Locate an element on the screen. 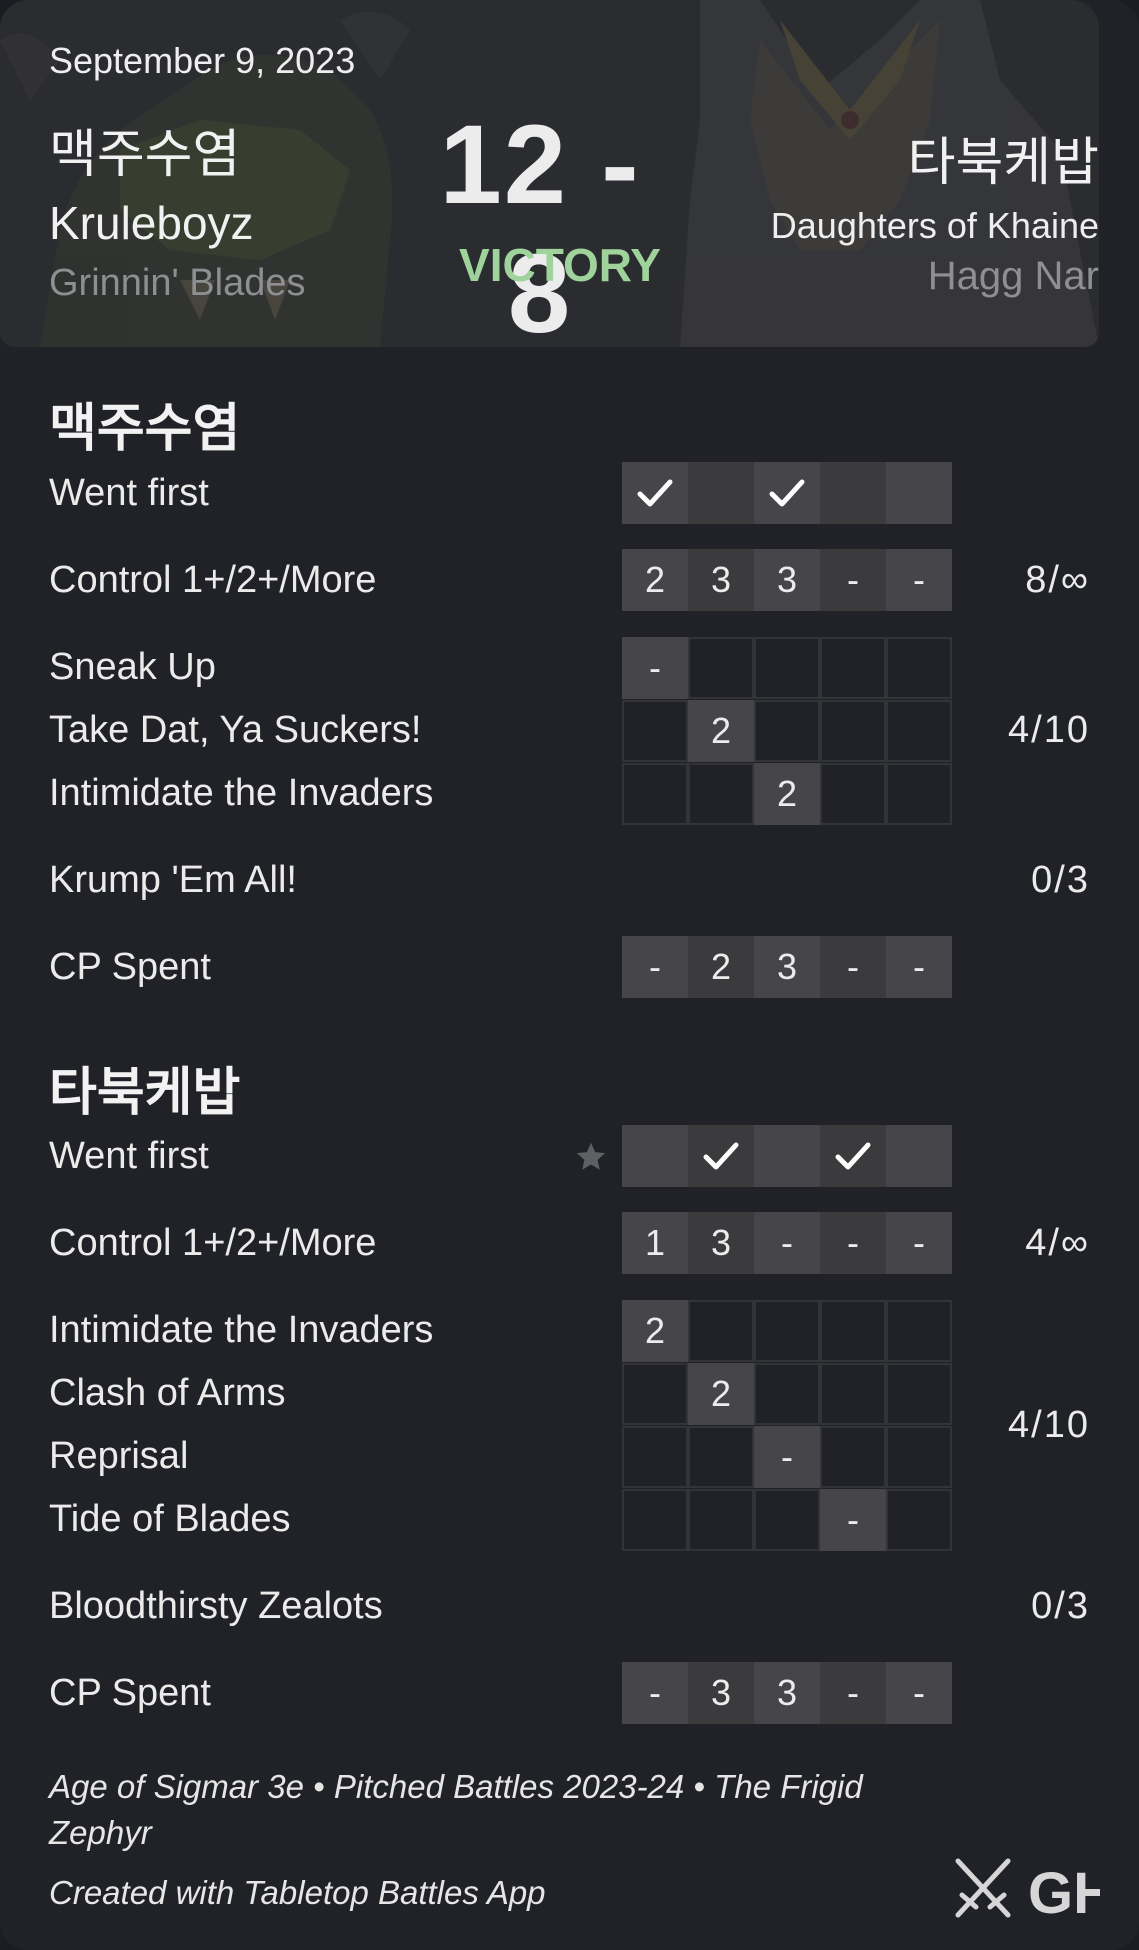 The width and height of the screenshot is (1139, 1950). round-3-cell is located at coordinates (787, 1156).